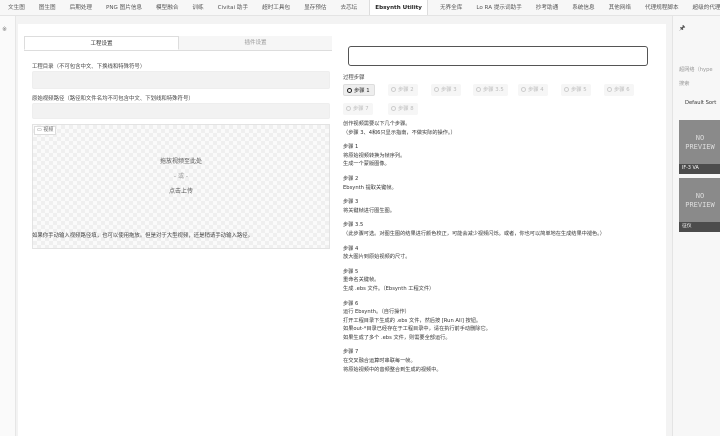 This screenshot has height=436, width=720. I want to click on network-card-caption: IF-3 VA, so click(699, 169).